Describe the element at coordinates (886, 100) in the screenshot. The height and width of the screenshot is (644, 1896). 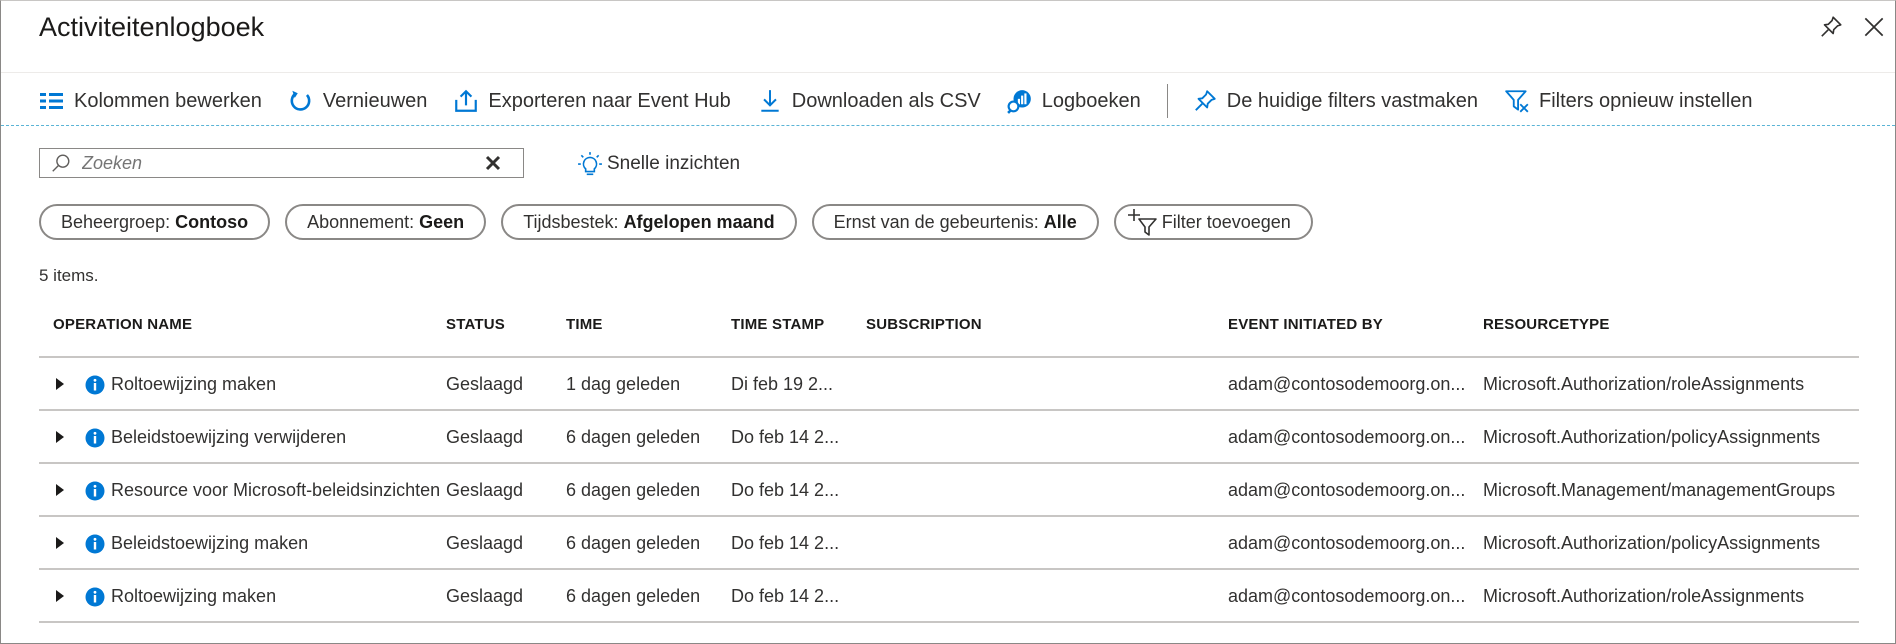
I see `download-csv-label: Downloaden als CSV` at that location.